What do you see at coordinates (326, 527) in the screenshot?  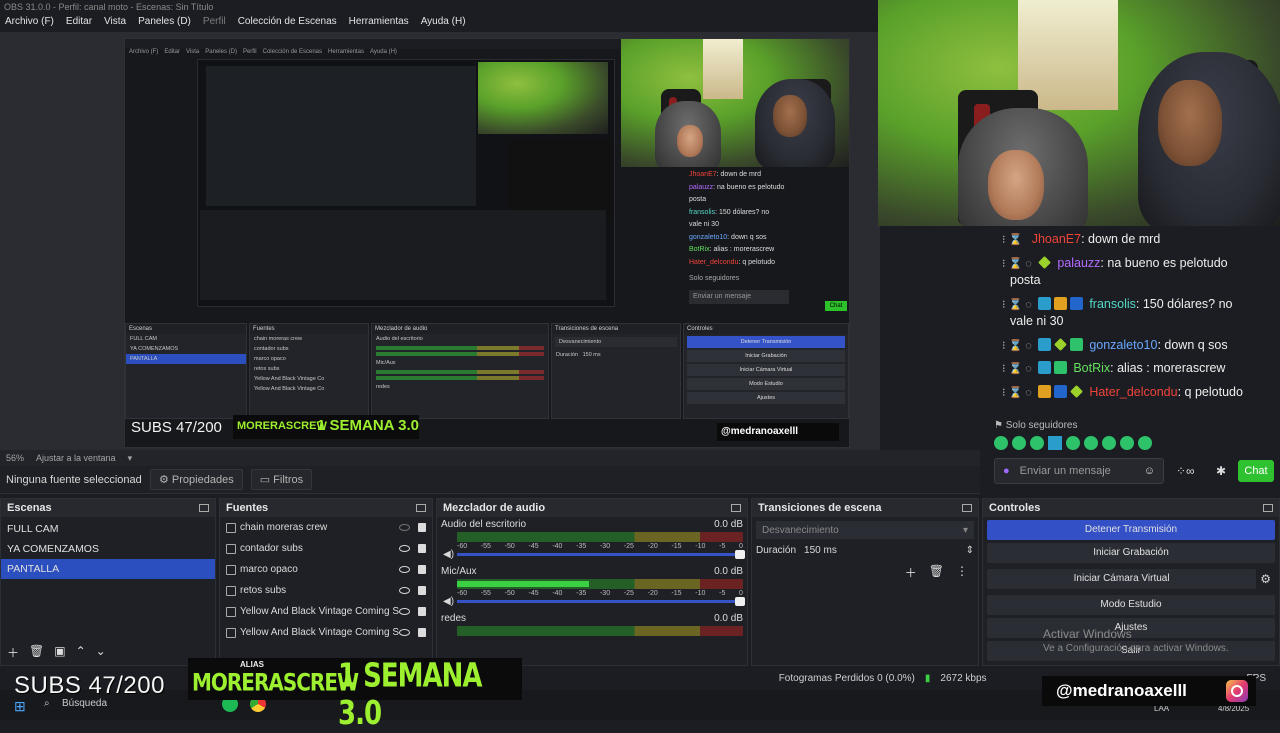 I see `source-item: chain moreras crew` at bounding box center [326, 527].